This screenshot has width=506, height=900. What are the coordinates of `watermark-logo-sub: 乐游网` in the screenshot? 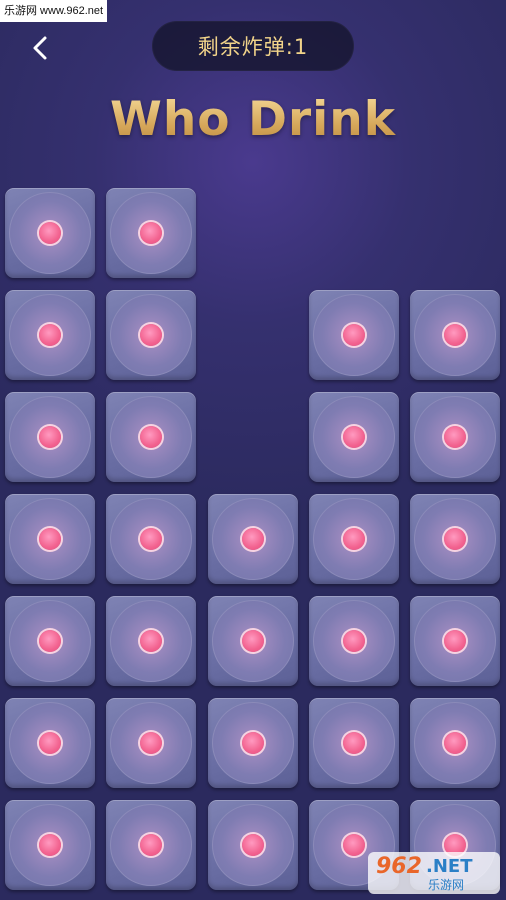 It's located at (446, 885).